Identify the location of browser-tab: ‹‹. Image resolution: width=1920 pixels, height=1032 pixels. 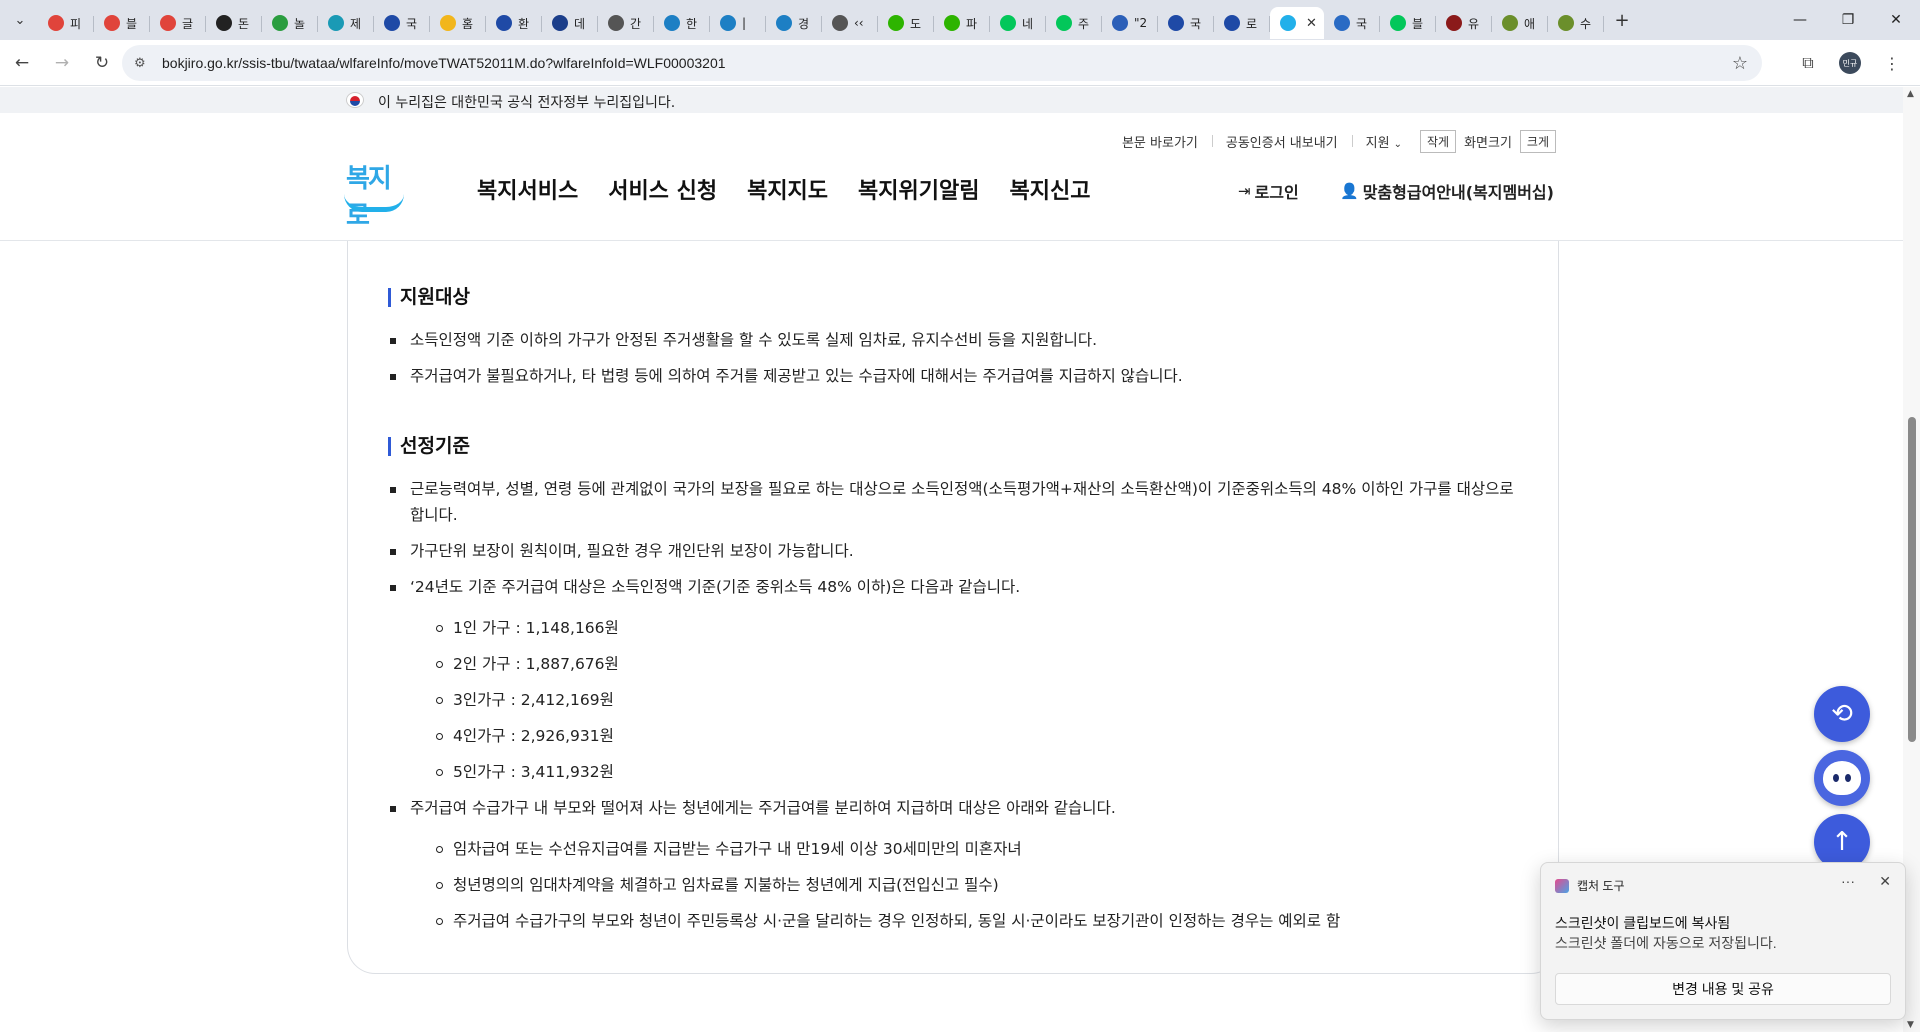
(850, 23).